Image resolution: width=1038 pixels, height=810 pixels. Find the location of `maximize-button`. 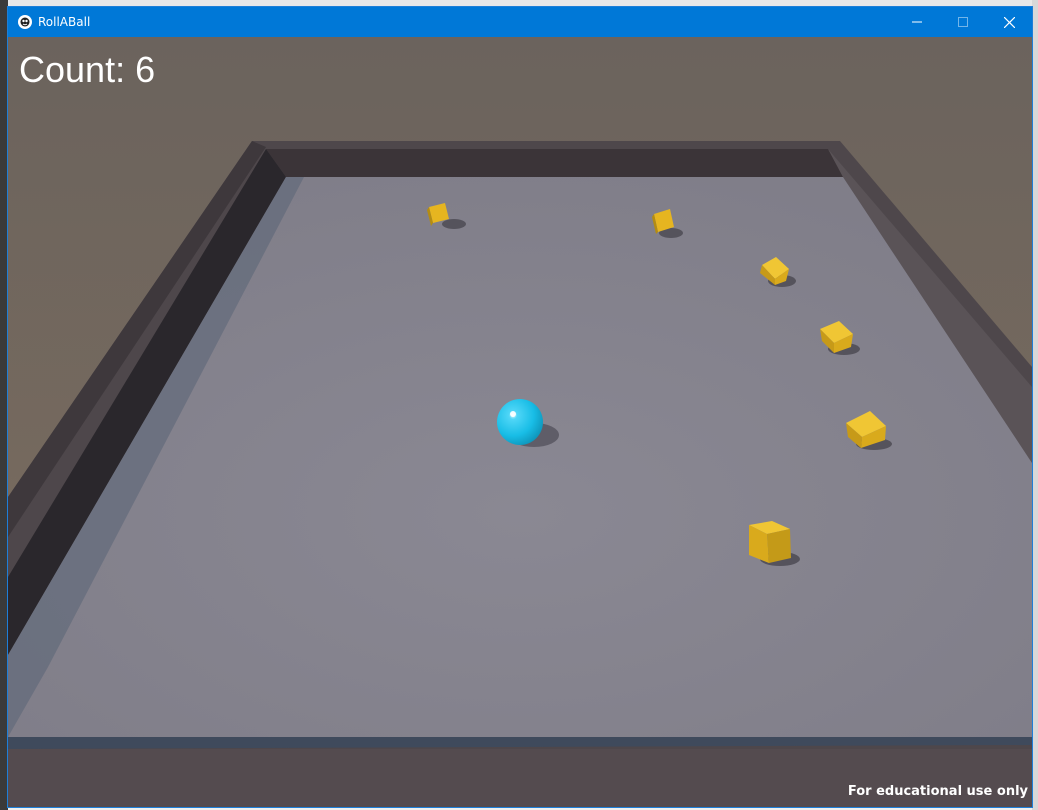

maximize-button is located at coordinates (963, 22).